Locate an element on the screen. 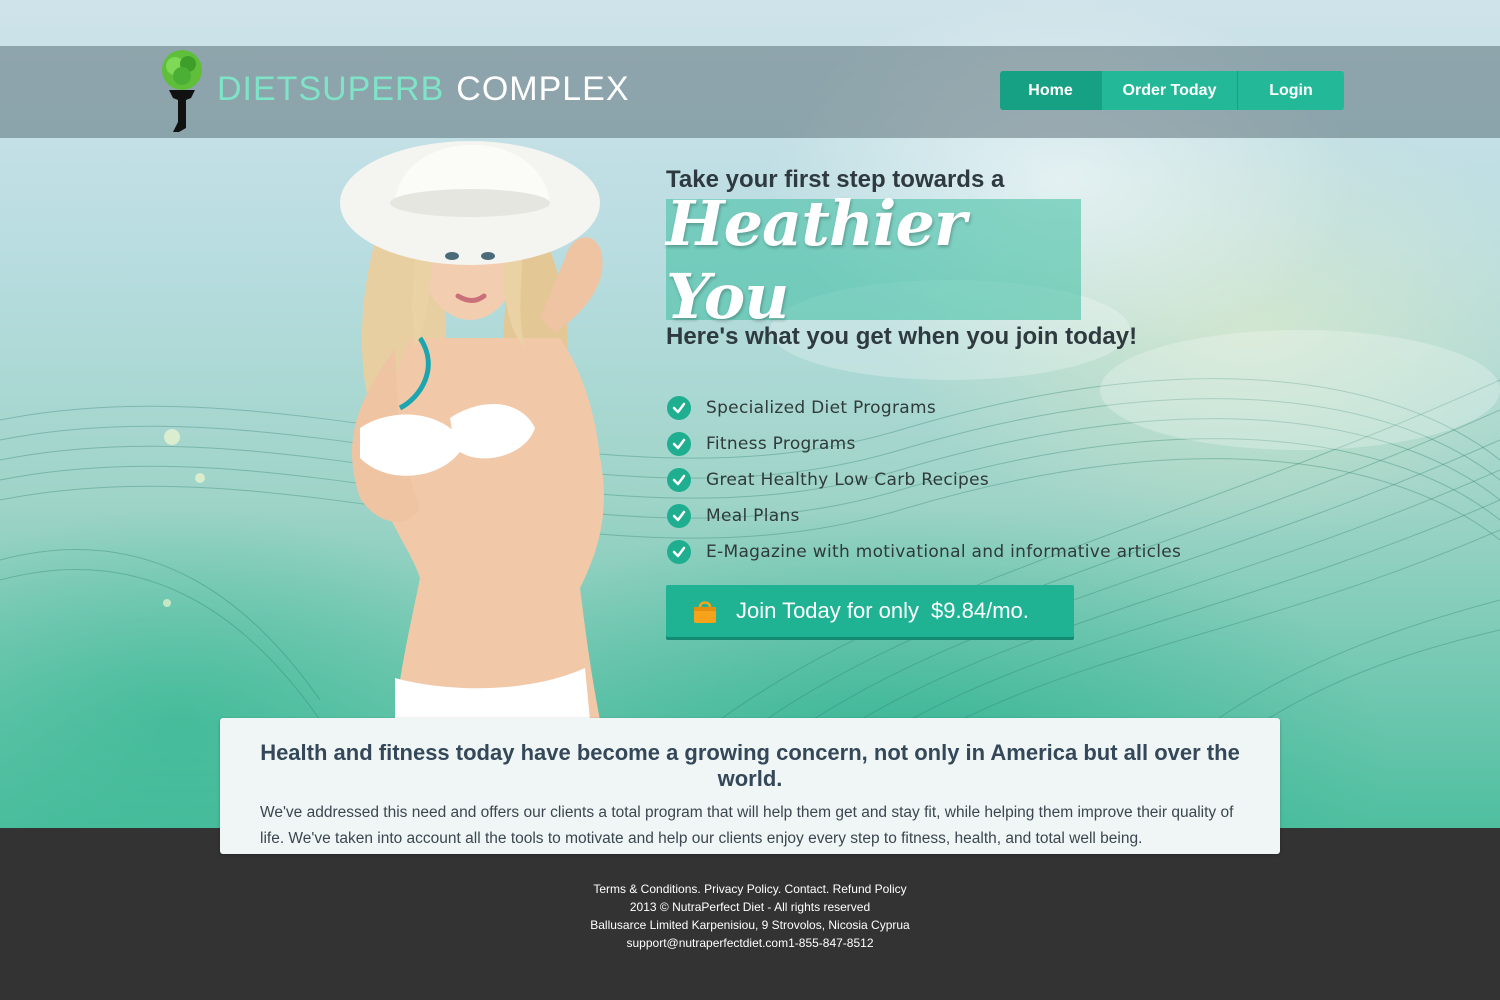 Image resolution: width=1500 pixels, height=1000 pixels. nav-login: Login is located at coordinates (1291, 90).